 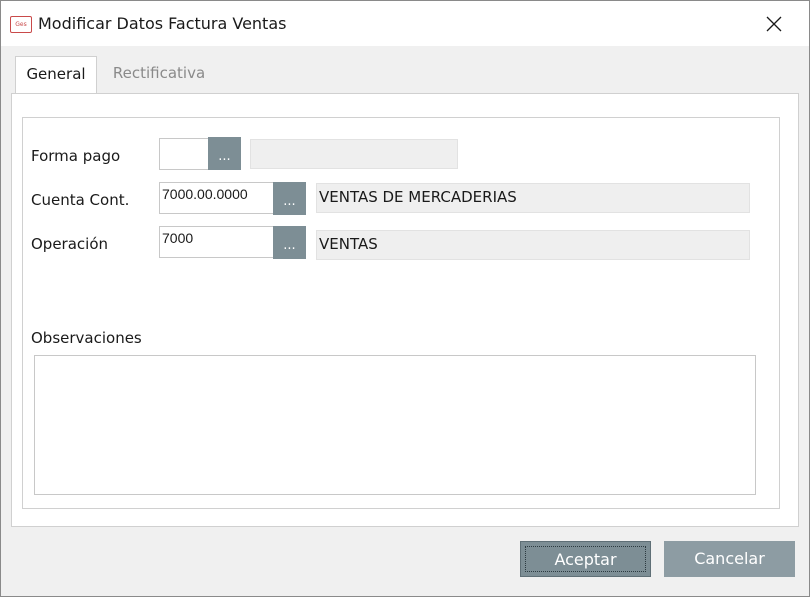 I want to click on close-icon, so click(x=774, y=24).